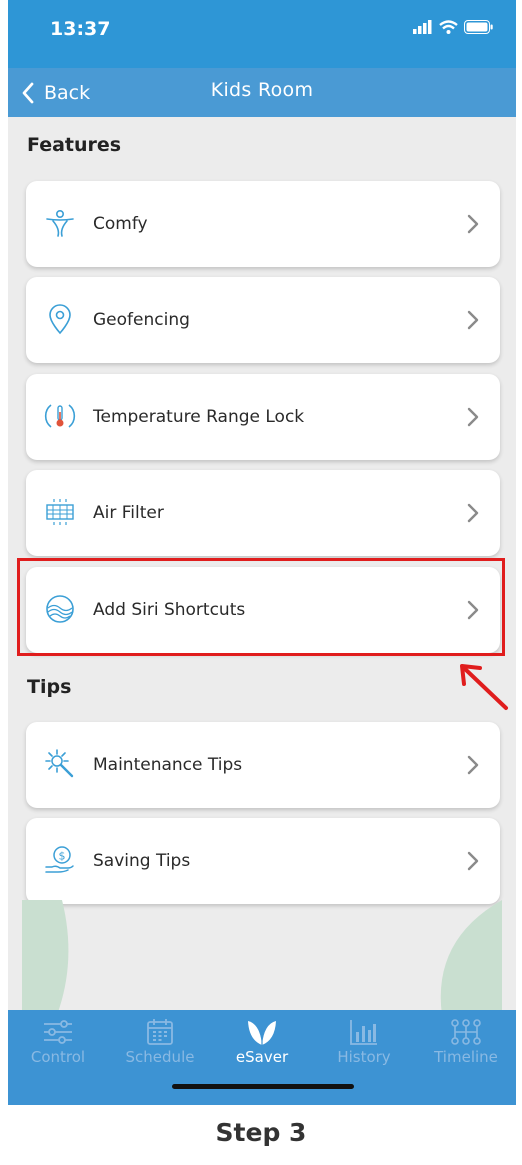 This screenshot has height=1165, width=522. What do you see at coordinates (168, 765) in the screenshot?
I see `tip-label: Maintenance Tips` at bounding box center [168, 765].